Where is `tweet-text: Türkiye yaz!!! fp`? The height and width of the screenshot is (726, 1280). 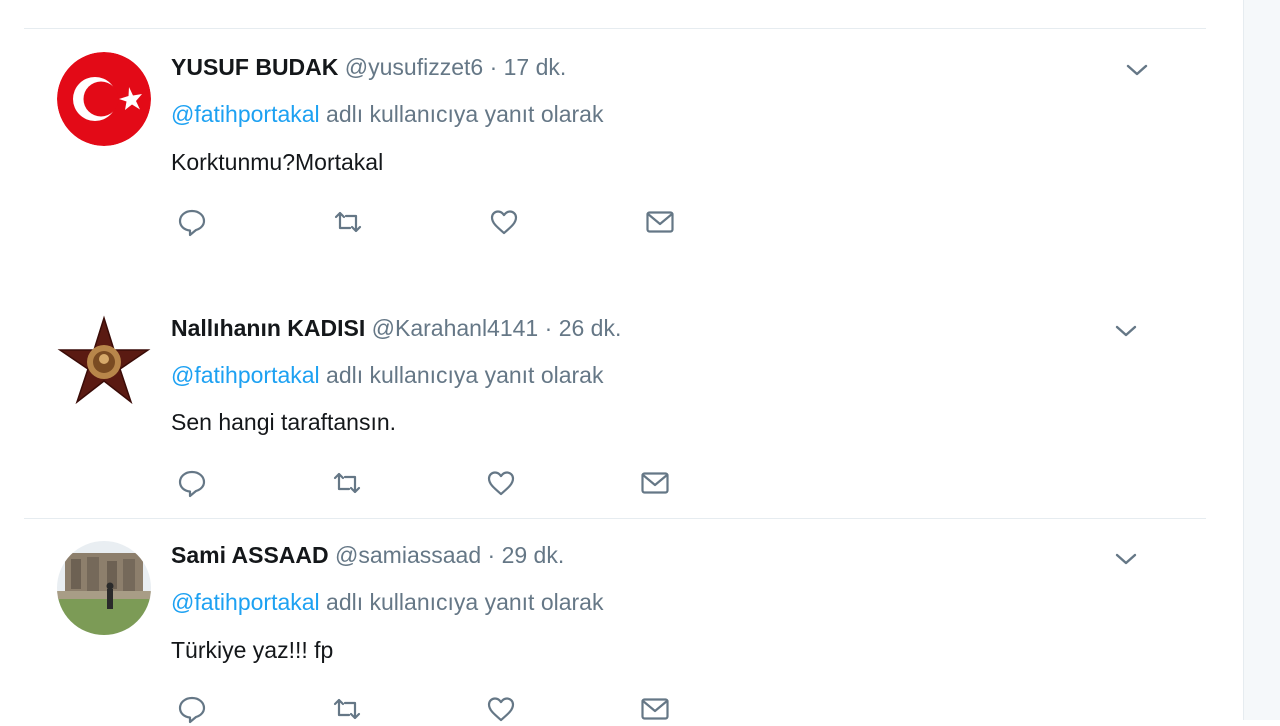 tweet-text: Türkiye yaz!!! fp is located at coordinates (252, 650).